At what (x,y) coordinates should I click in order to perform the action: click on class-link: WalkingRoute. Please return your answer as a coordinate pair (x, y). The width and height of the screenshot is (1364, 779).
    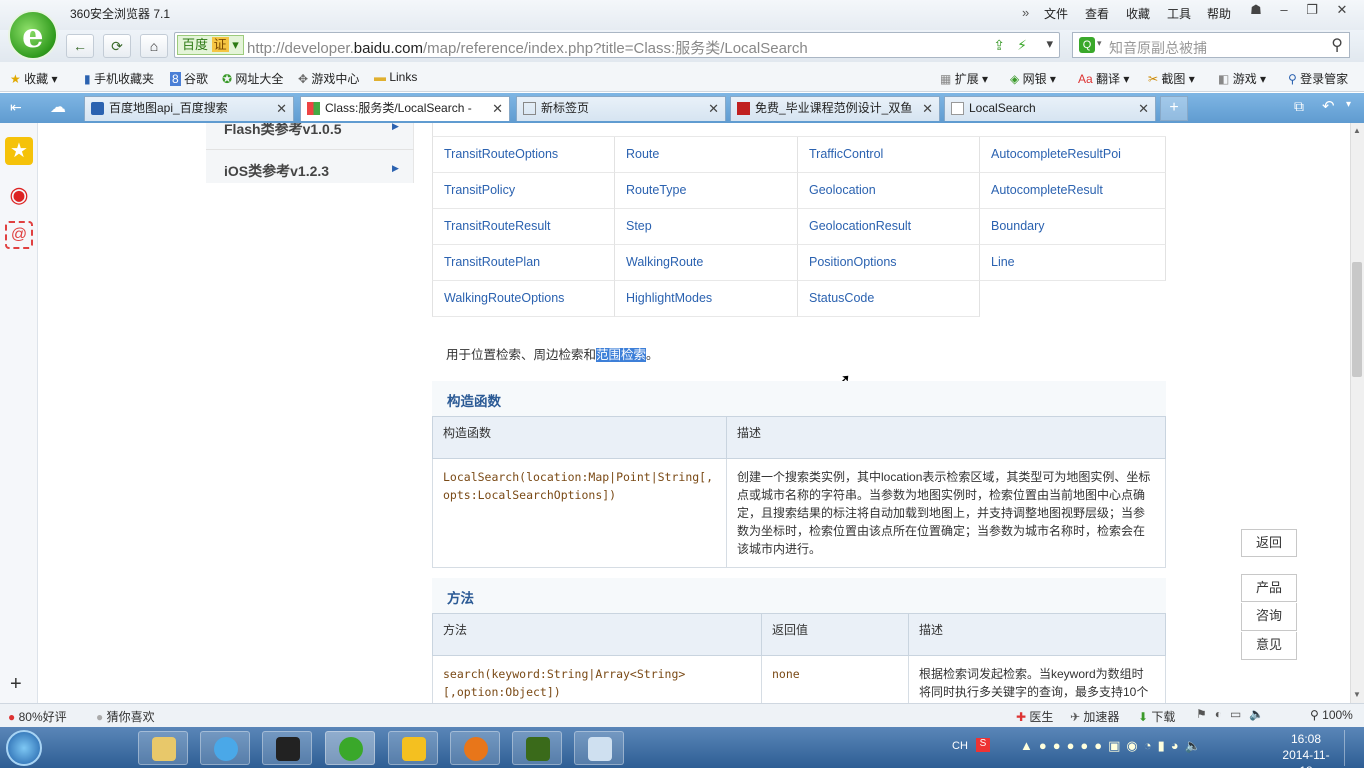
    Looking at the image, I should click on (664, 262).